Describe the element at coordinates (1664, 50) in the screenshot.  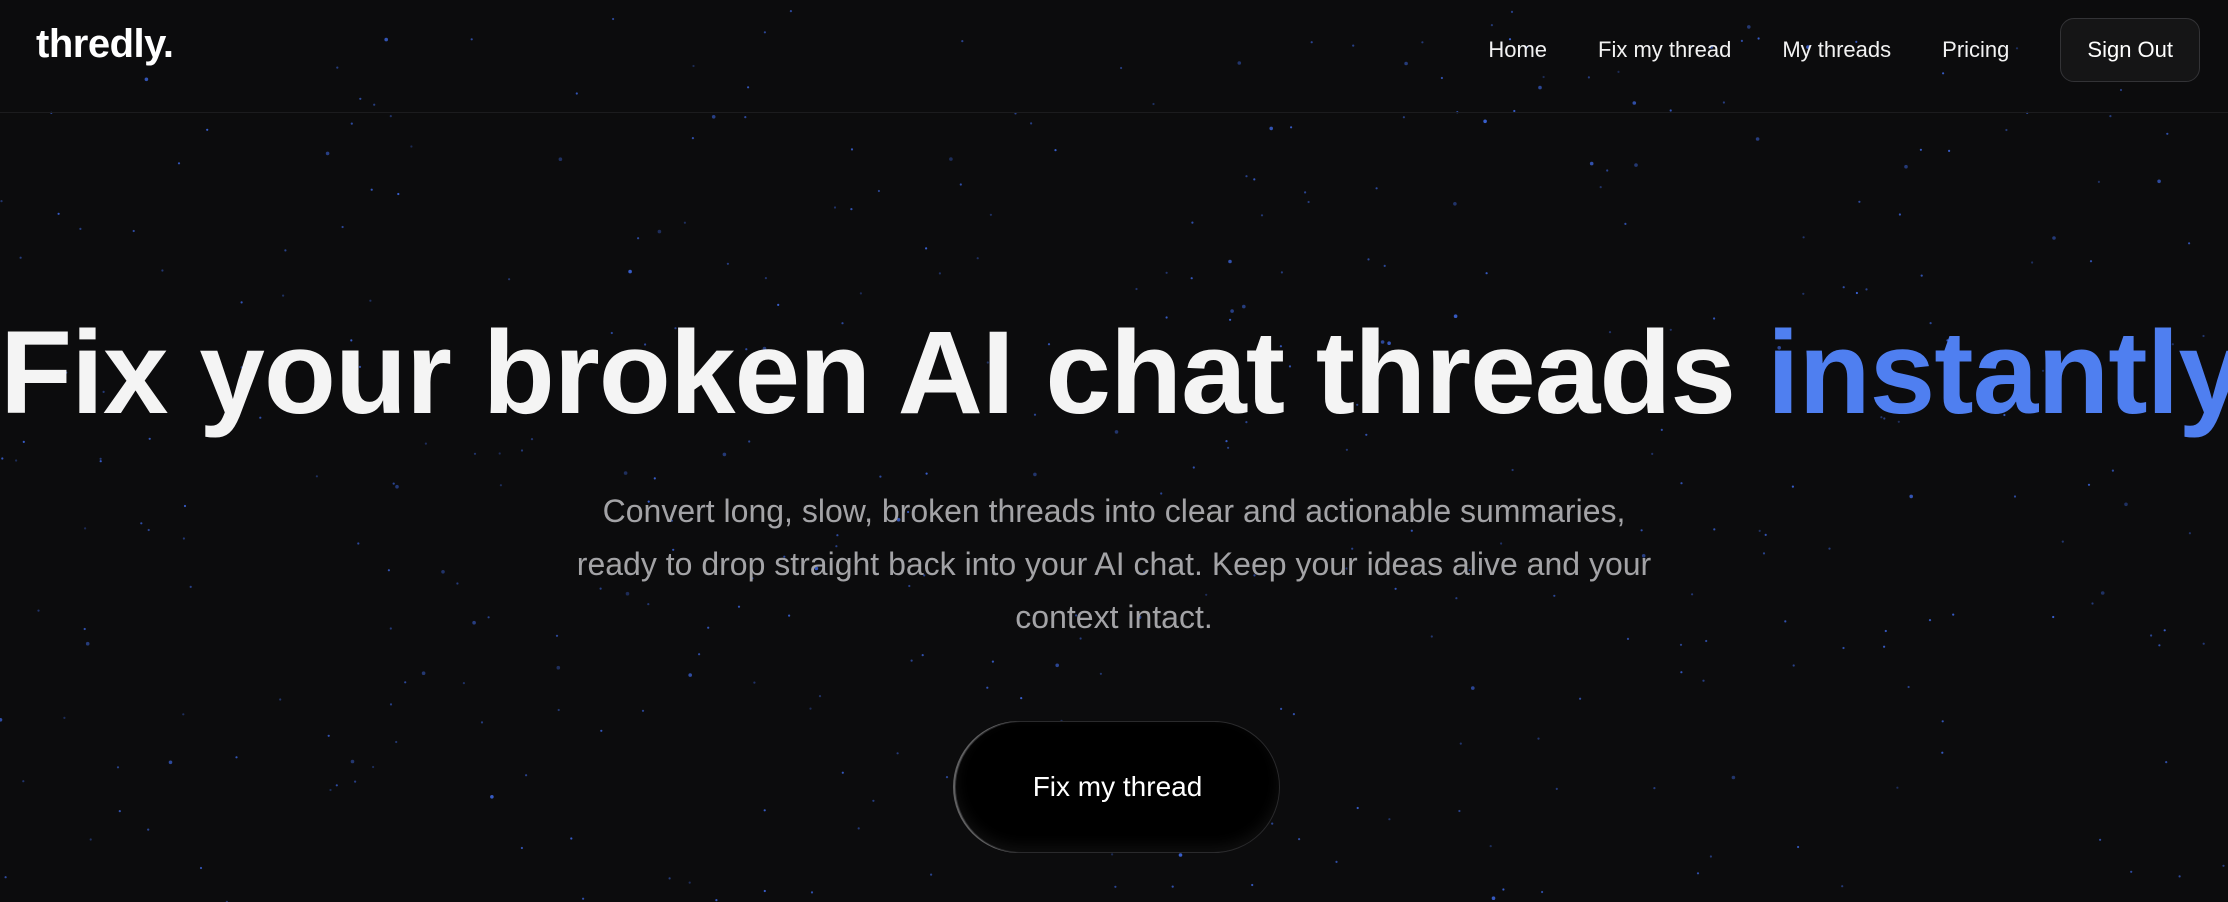
I see `nav-link-fix-my-thread: Fix my thread` at that location.